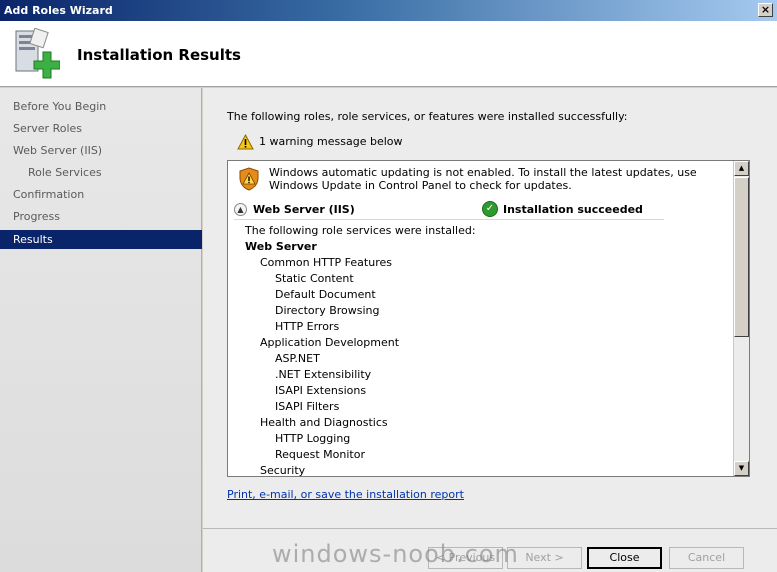 This screenshot has width=777, height=572. I want to click on watermark: windows-noob.com, so click(395, 554).